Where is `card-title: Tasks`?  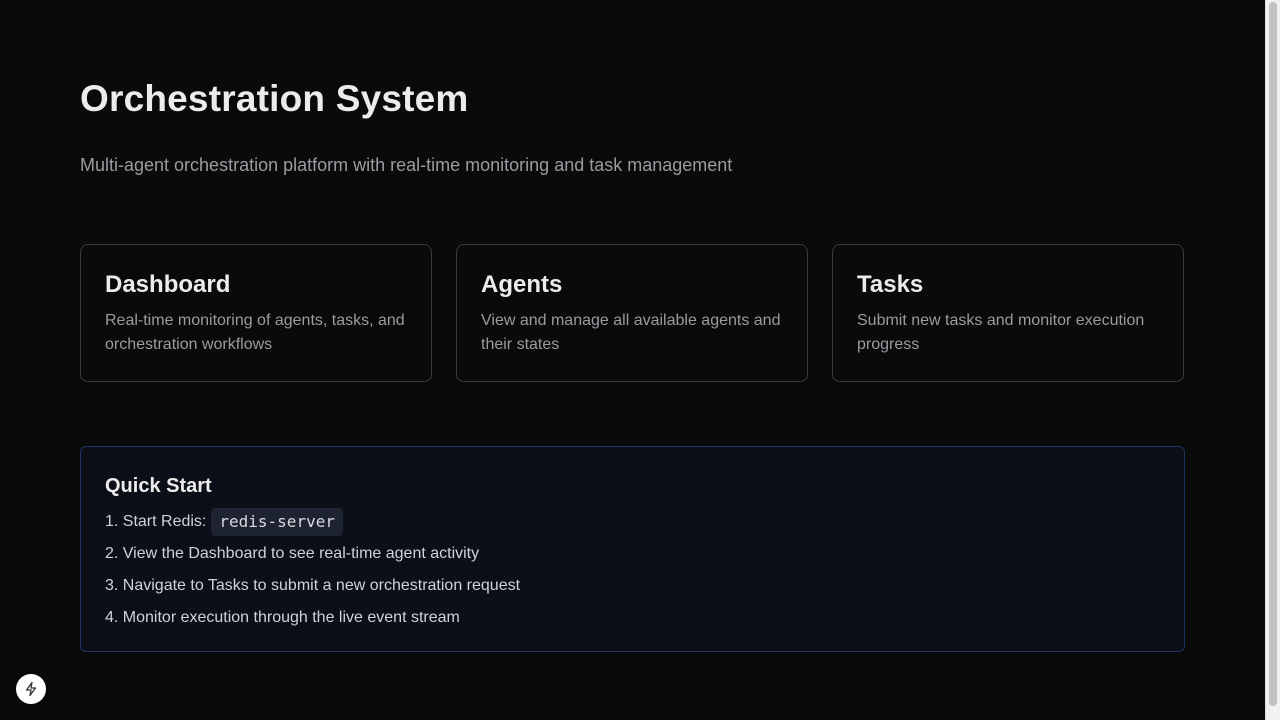
card-title: Tasks is located at coordinates (890, 284).